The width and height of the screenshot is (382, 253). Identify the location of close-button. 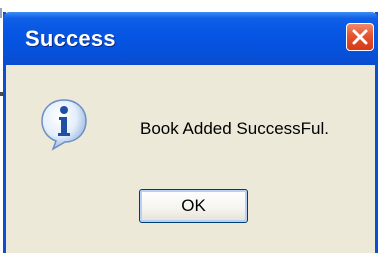
(360, 37).